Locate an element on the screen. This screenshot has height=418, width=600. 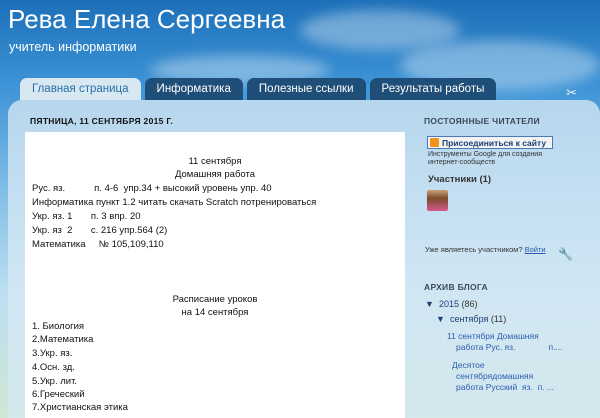
schedule-item: 6.Греческий is located at coordinates (58, 394).